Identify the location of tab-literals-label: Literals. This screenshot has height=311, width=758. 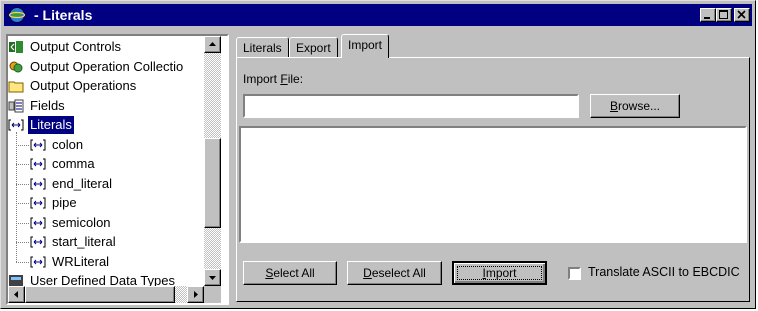
(262, 48).